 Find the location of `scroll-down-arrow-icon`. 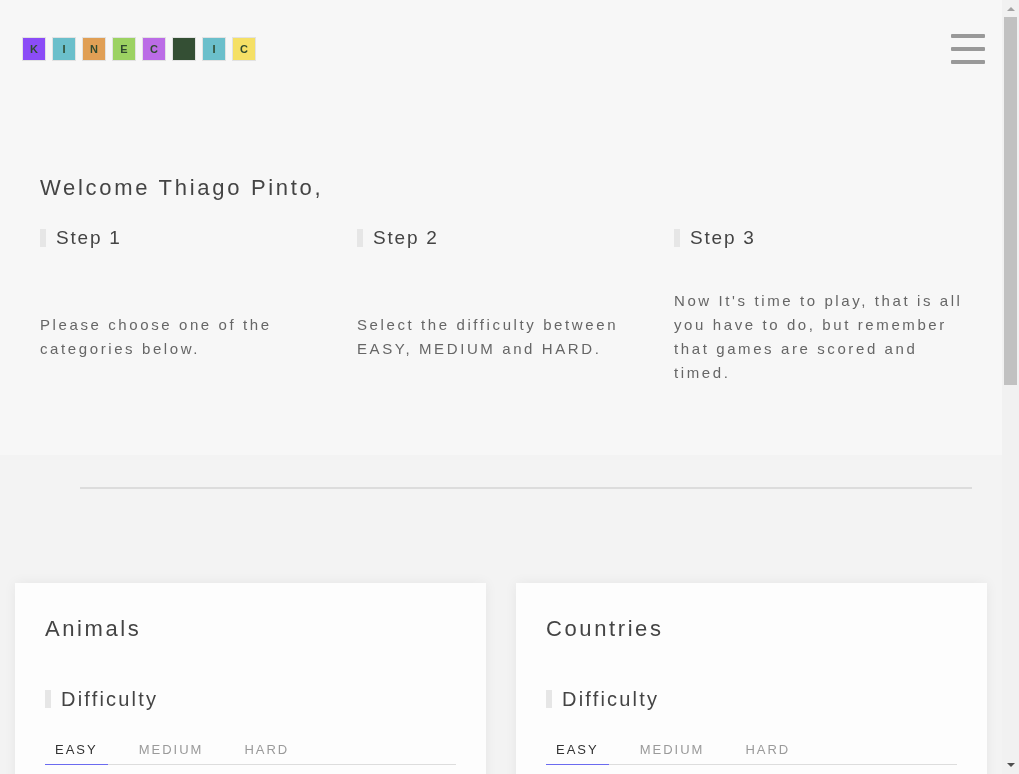

scroll-down-arrow-icon is located at coordinates (1010, 765).